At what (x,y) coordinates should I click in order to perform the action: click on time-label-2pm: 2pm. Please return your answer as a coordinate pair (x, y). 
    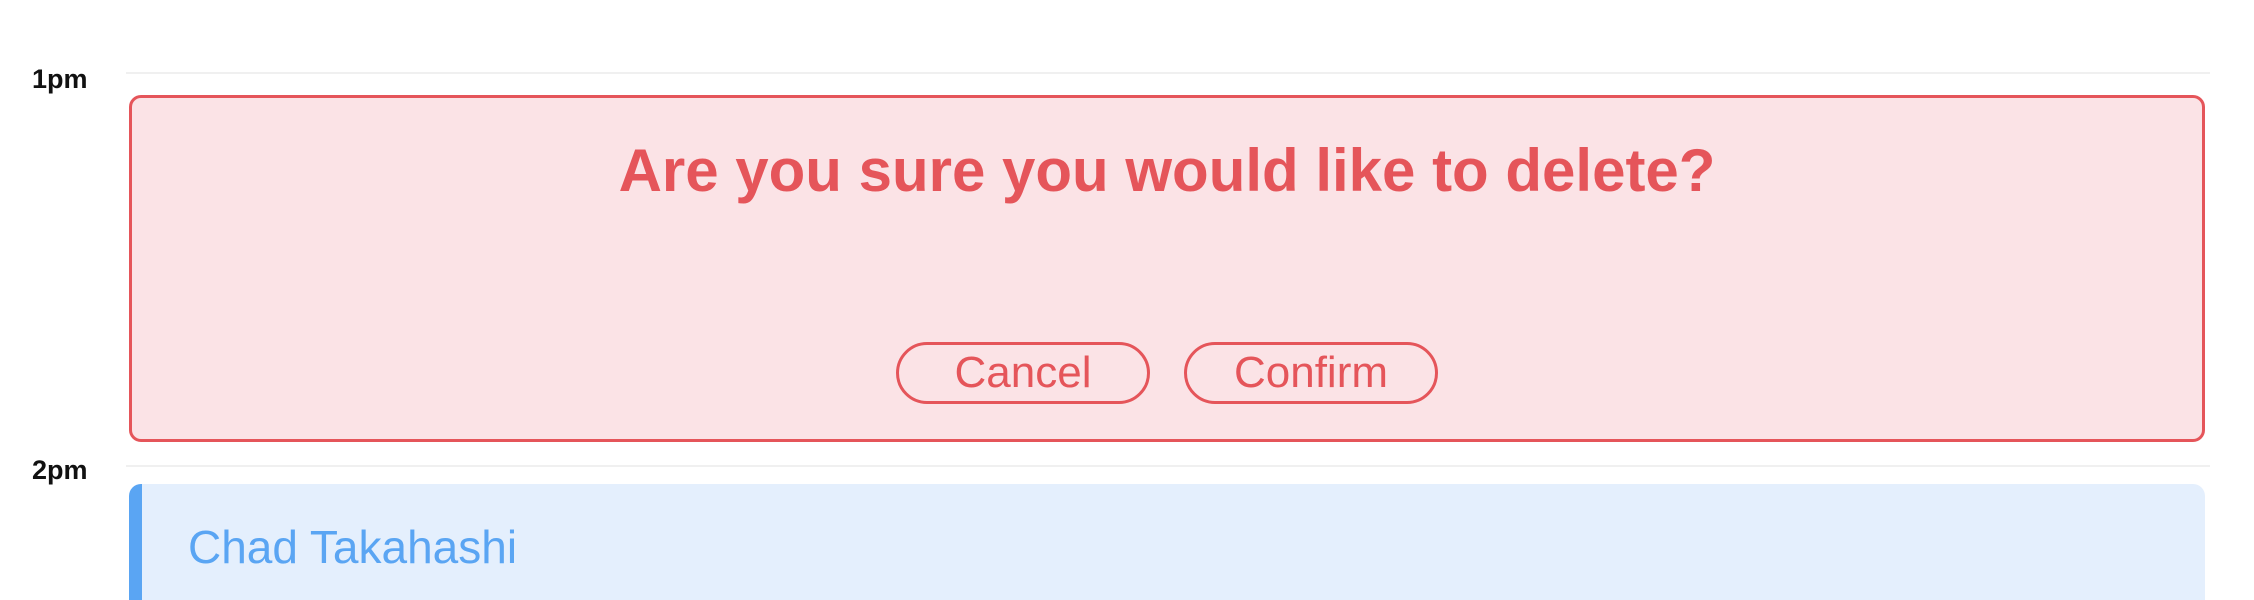
    Looking at the image, I should click on (60, 470).